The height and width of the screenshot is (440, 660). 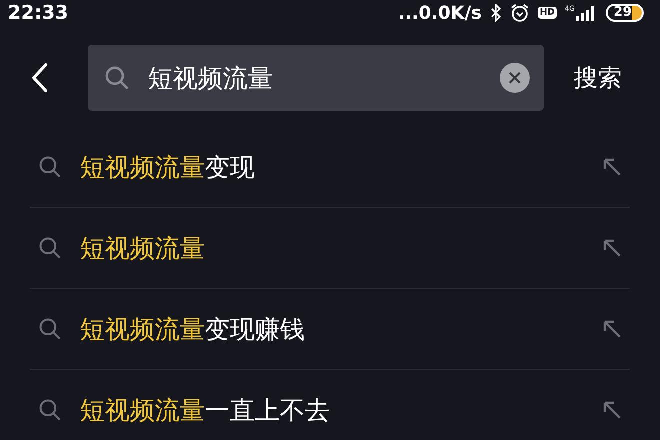 I want to click on bluetooth-icon, so click(x=496, y=13).